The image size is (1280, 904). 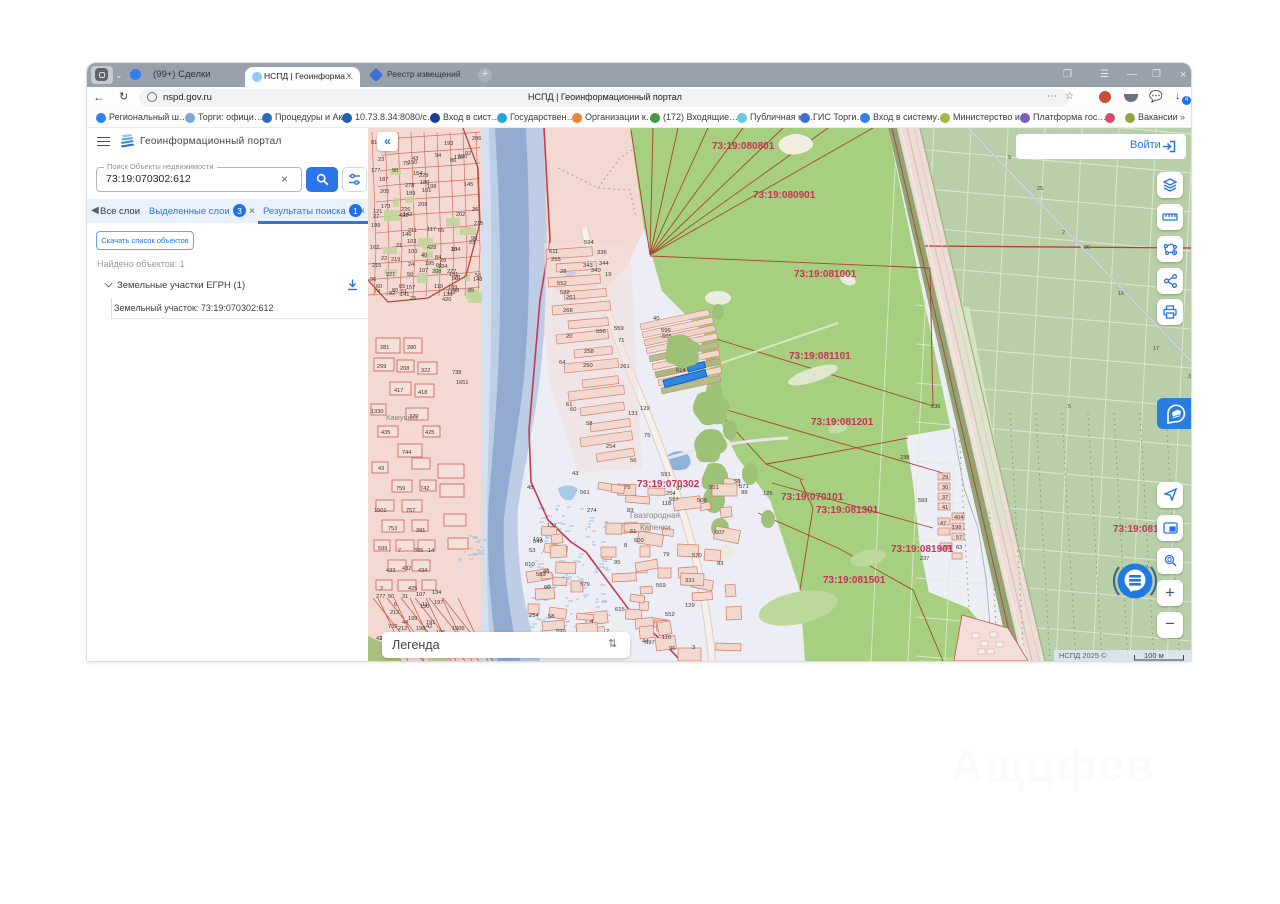 What do you see at coordinates (384, 259) in the screenshot?
I see `svg-text: 22` at bounding box center [384, 259].